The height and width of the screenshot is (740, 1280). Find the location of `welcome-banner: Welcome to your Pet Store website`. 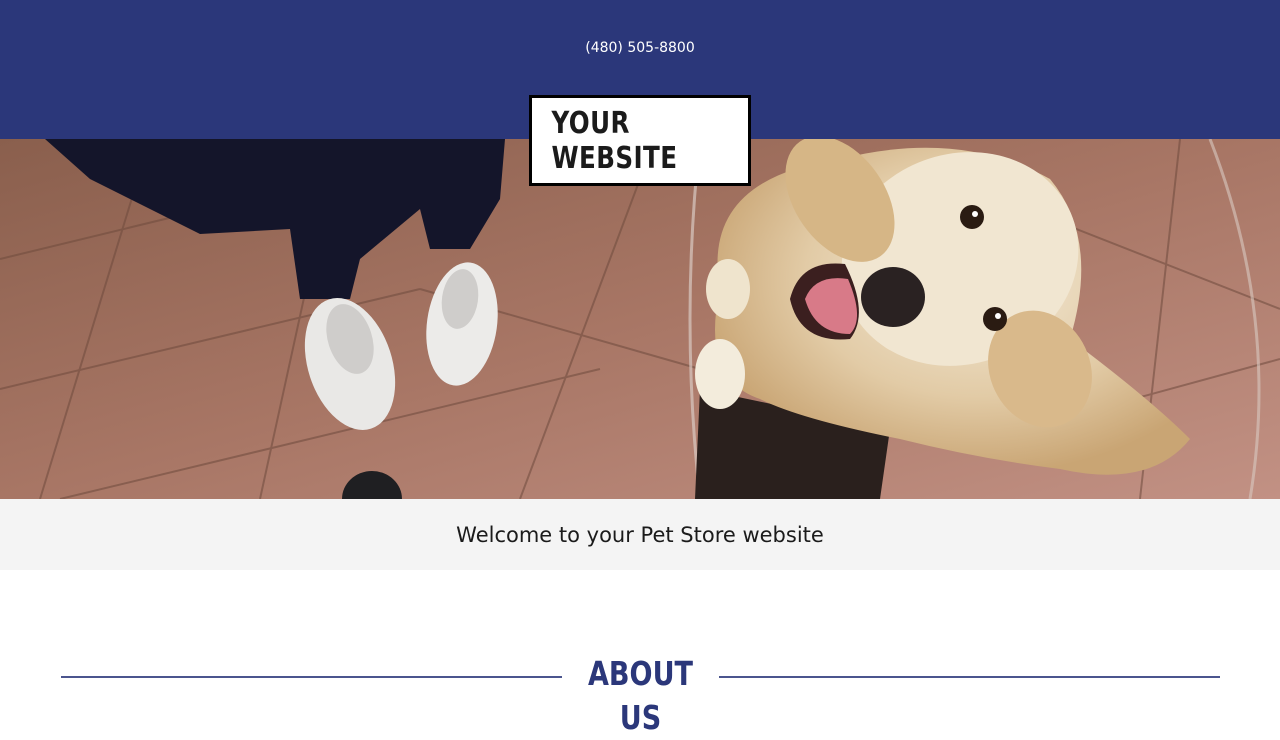

welcome-banner: Welcome to your Pet Store website is located at coordinates (640, 534).